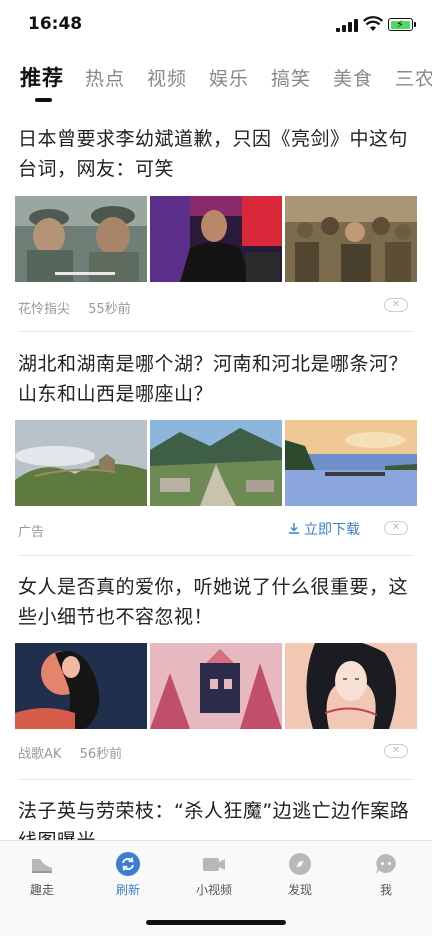 The height and width of the screenshot is (936, 432). Describe the element at coordinates (127, 890) in the screenshot. I see `nav-label: 刷新` at that location.